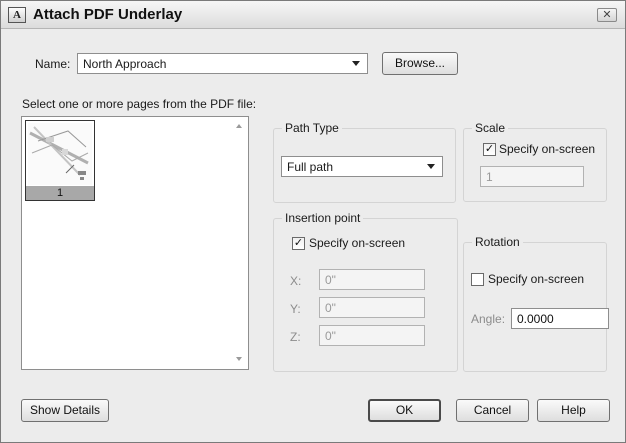  What do you see at coordinates (330, 336) in the screenshot?
I see `z-coordinate-value: 0"` at bounding box center [330, 336].